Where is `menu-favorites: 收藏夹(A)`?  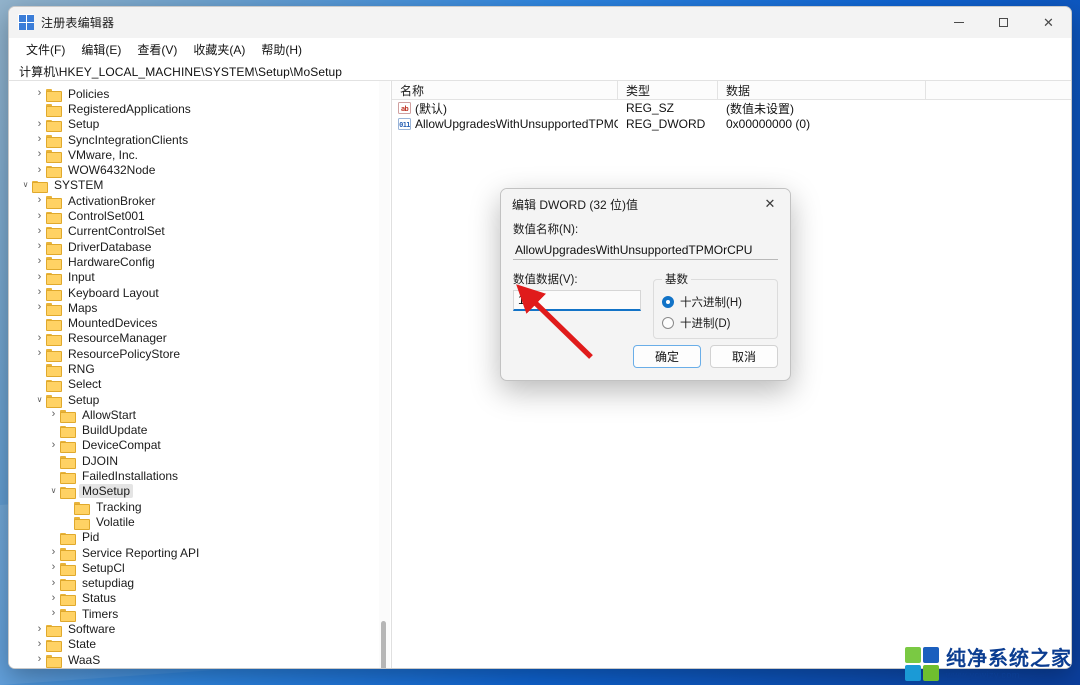
menu-favorites: 收藏夹(A) is located at coordinates (219, 50).